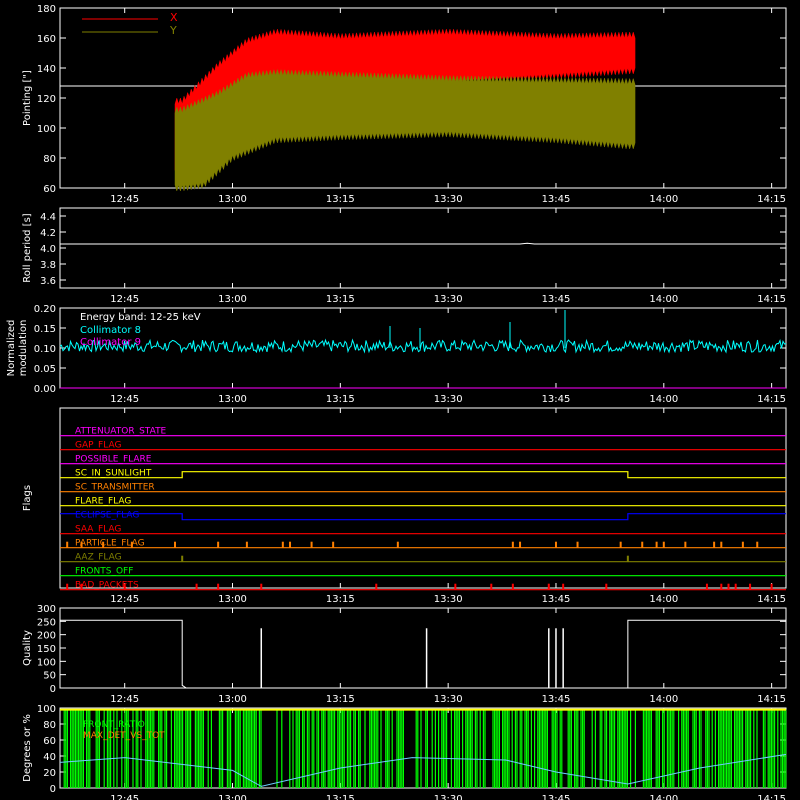 This screenshot has width=800, height=800. What do you see at coordinates (11, 348) in the screenshot?
I see `y-axis-label-line1: Normalized` at bounding box center [11, 348].